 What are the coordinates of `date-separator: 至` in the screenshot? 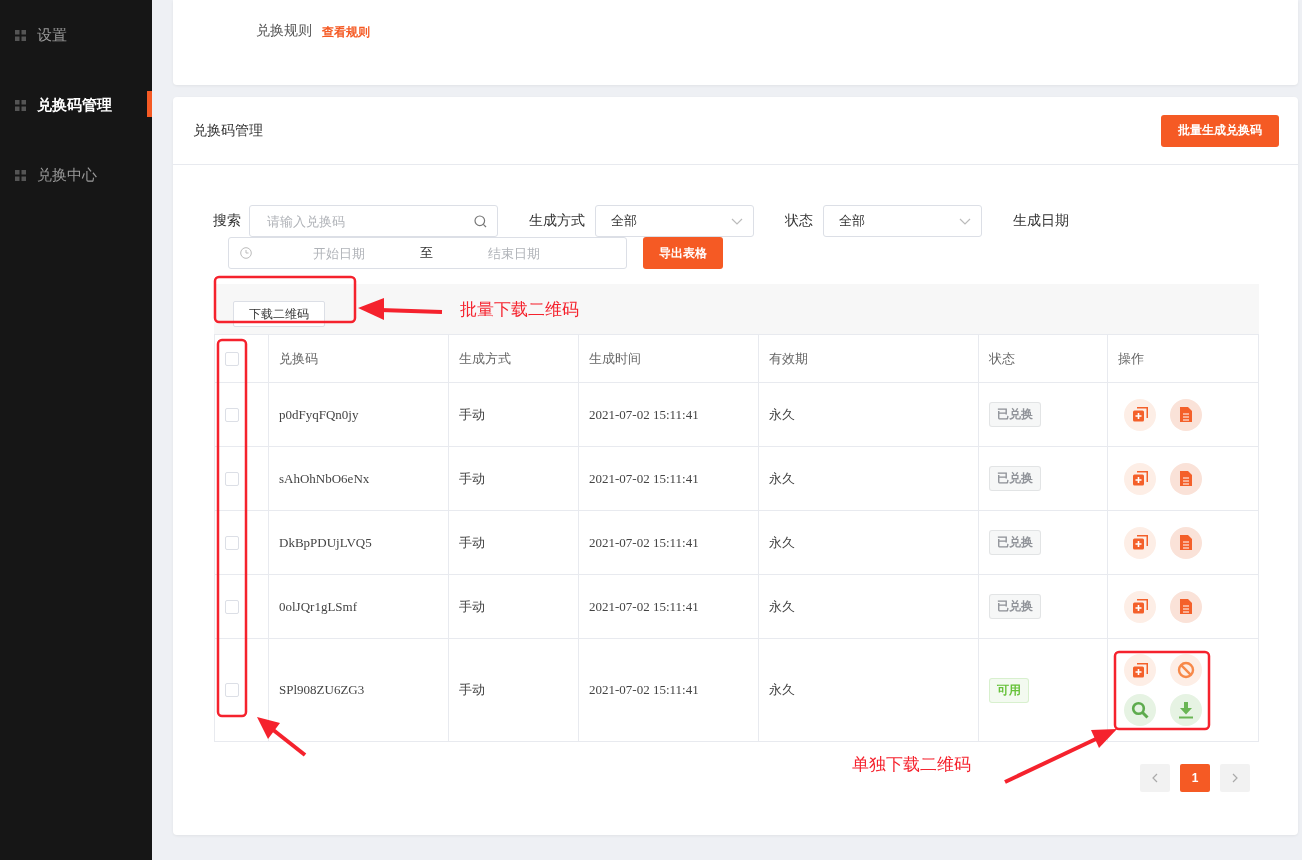 It's located at (426, 253).